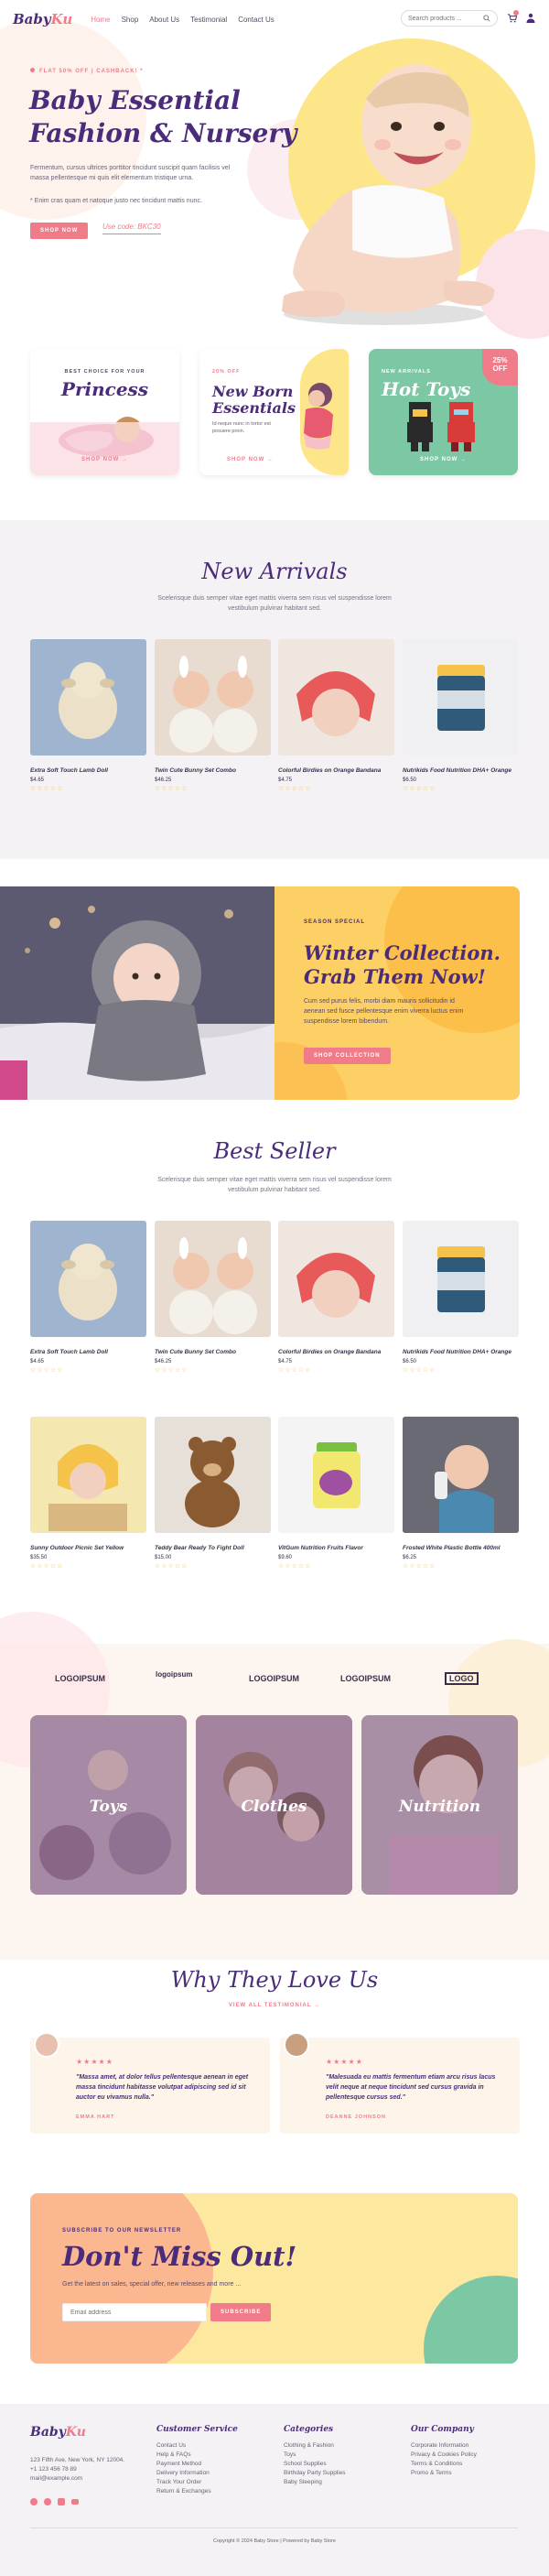 This screenshot has height=2576, width=549. I want to click on hot-toys-image, so click(441, 426).